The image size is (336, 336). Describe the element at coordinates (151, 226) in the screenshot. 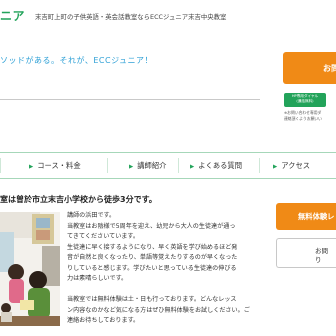

I see `body-line: 当教室はお陰様で5周年を迎え、幼児から大人の生徒達が通っ` at that location.